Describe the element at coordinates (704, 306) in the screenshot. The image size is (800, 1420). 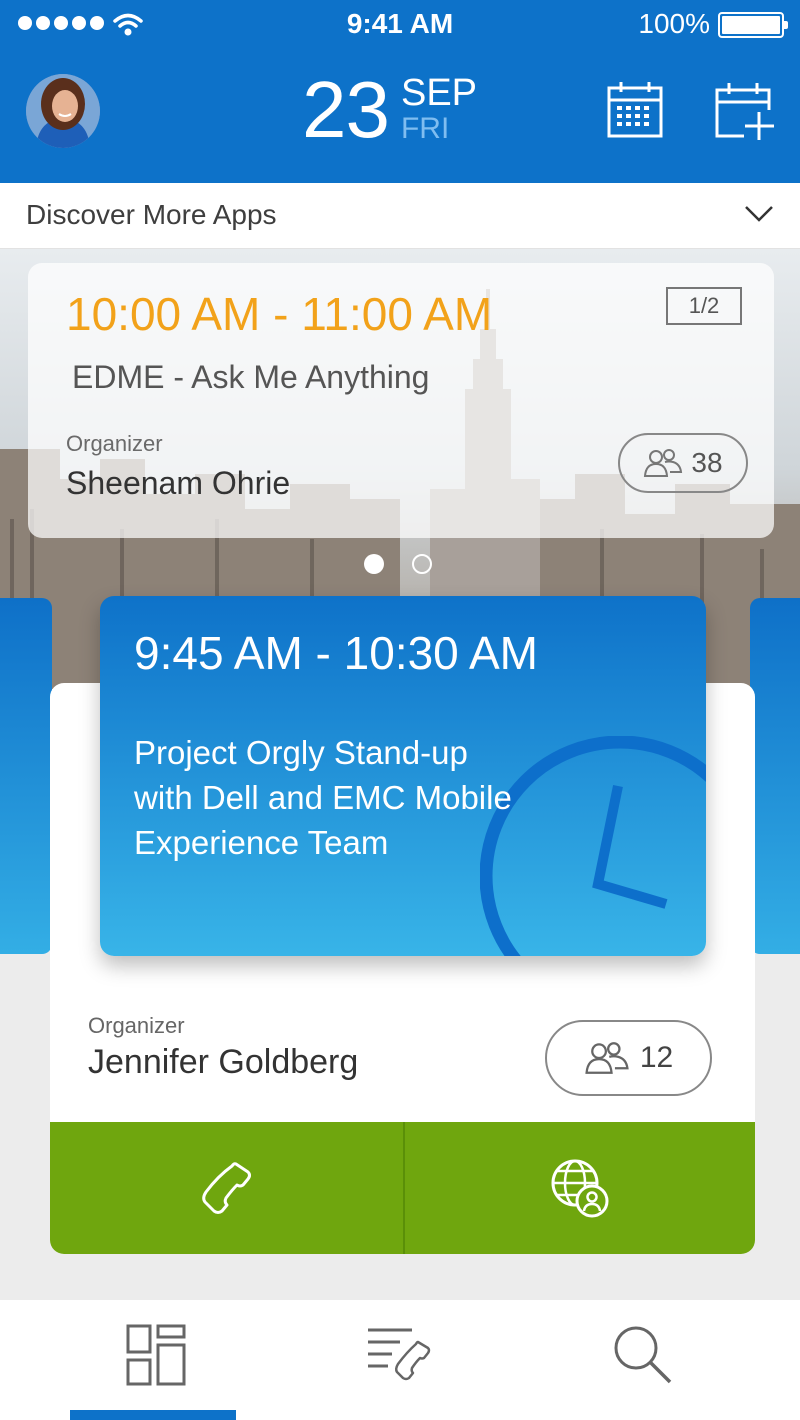
I see `page-indicator: 1/2` at that location.